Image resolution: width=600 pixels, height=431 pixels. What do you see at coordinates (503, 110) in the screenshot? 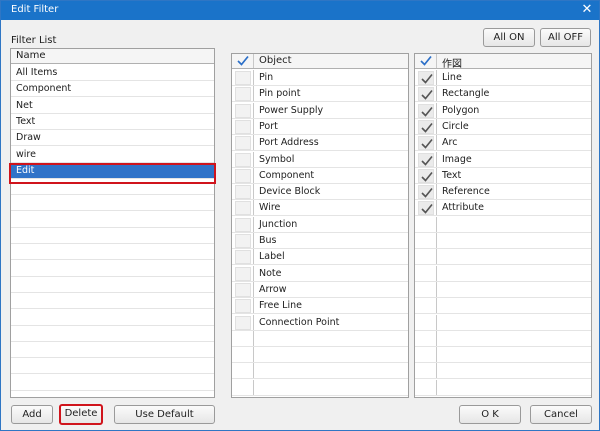
I see `table-row: Polygon` at bounding box center [503, 110].